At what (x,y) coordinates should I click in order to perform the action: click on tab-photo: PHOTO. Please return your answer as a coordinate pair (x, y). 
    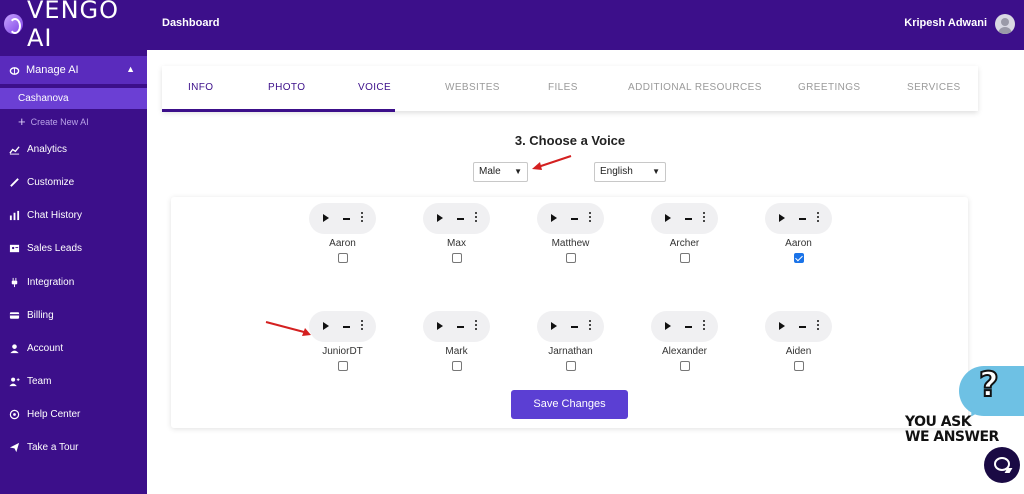
    Looking at the image, I should click on (286, 87).